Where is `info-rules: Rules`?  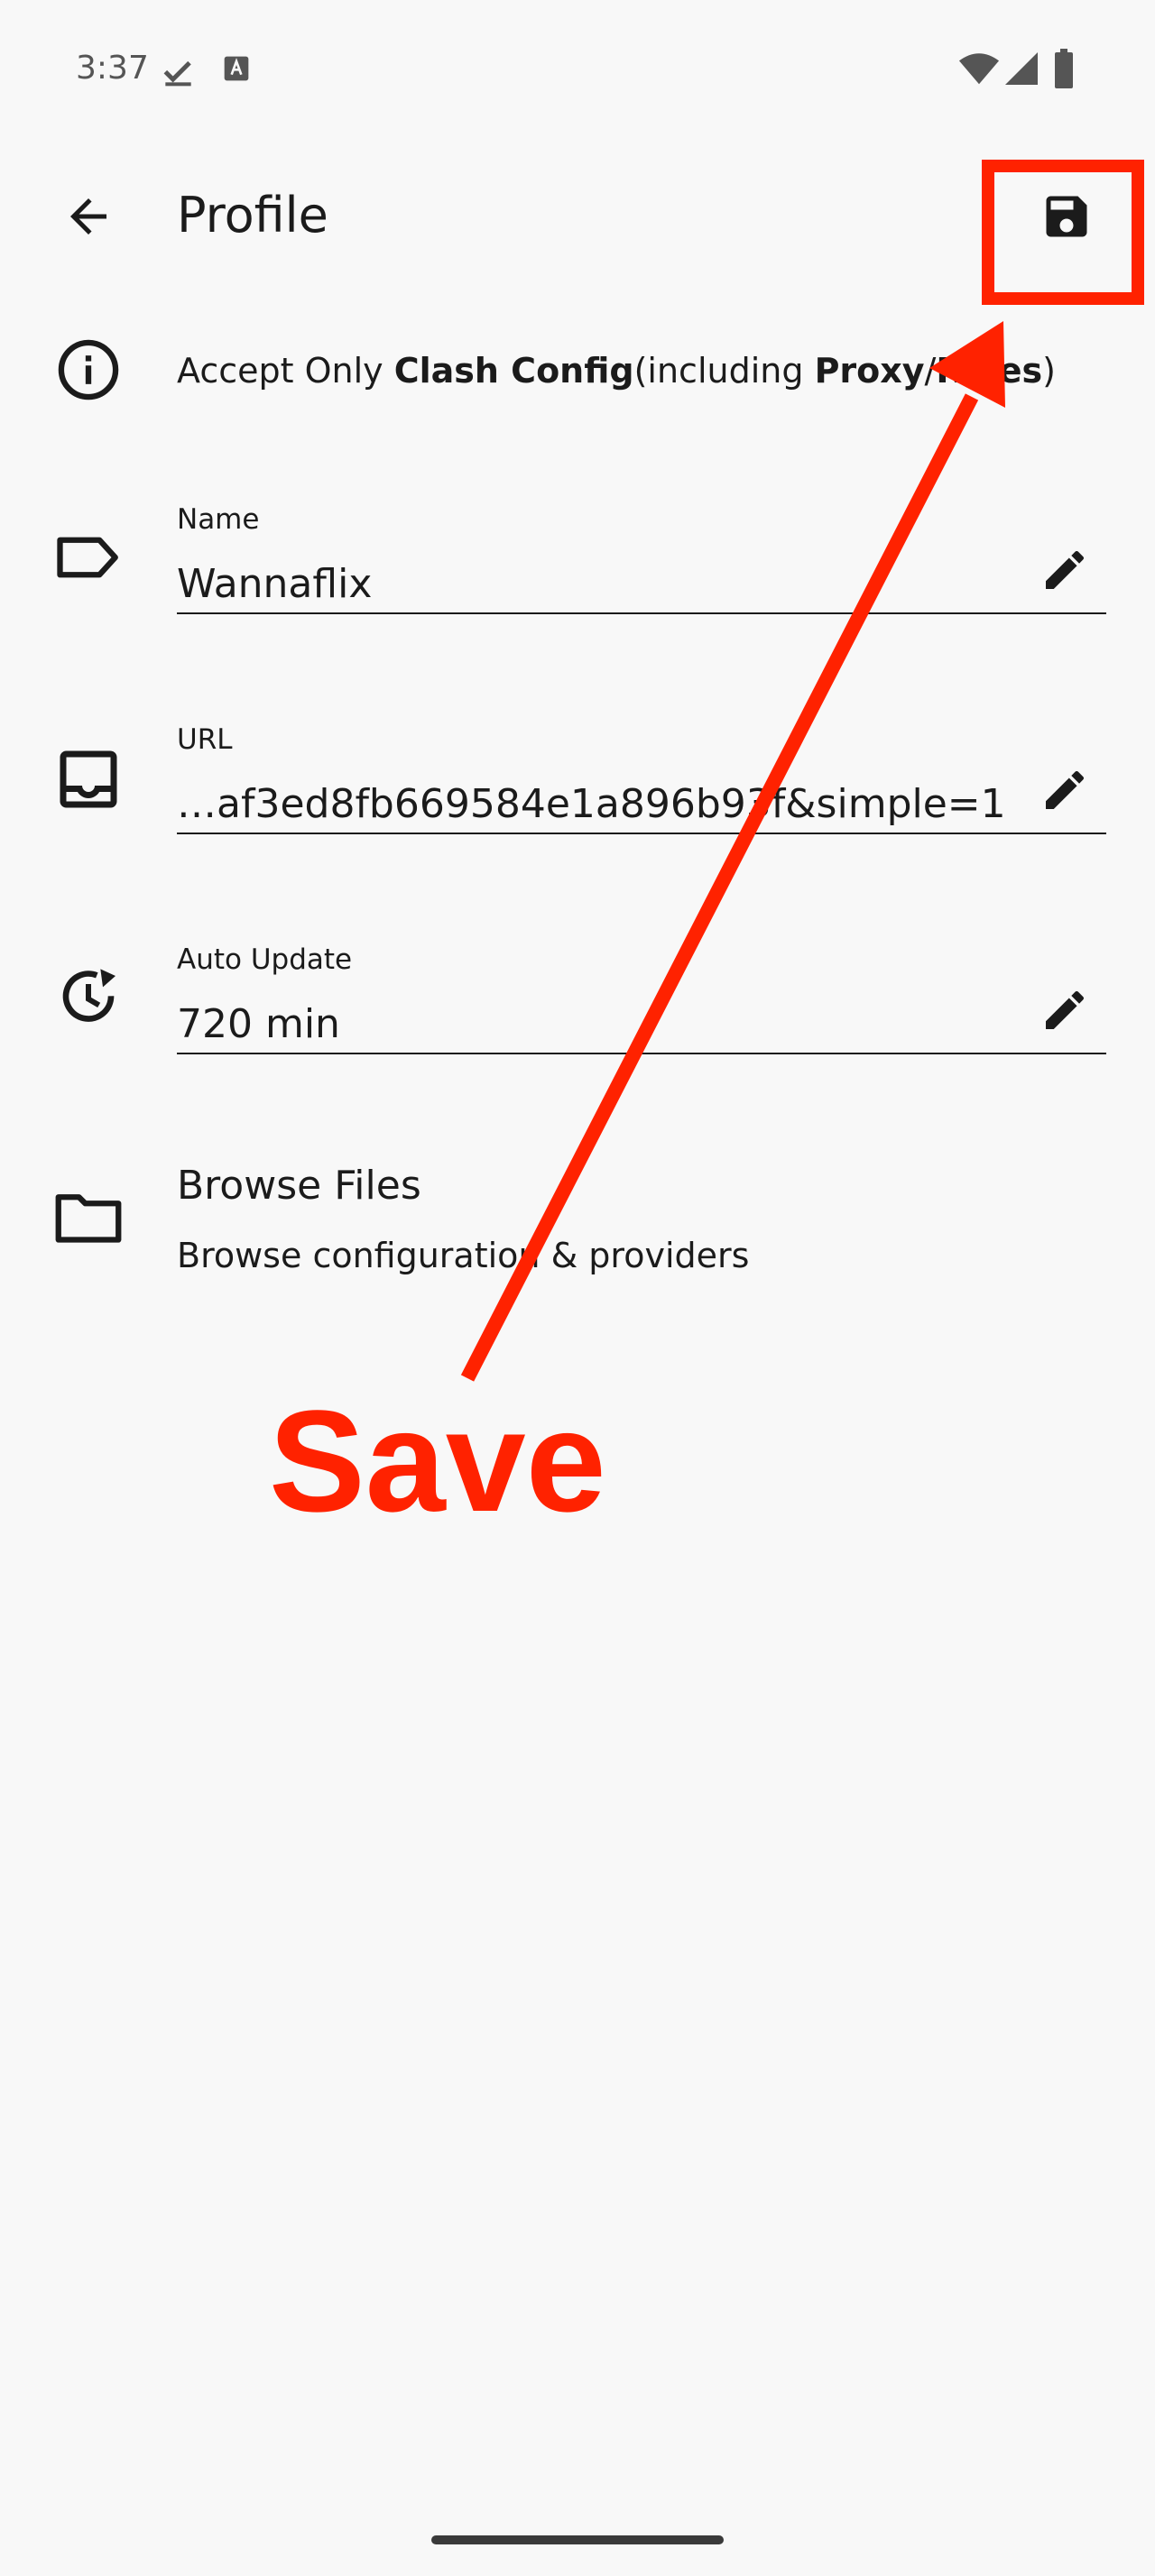
info-rules: Rules is located at coordinates (989, 371).